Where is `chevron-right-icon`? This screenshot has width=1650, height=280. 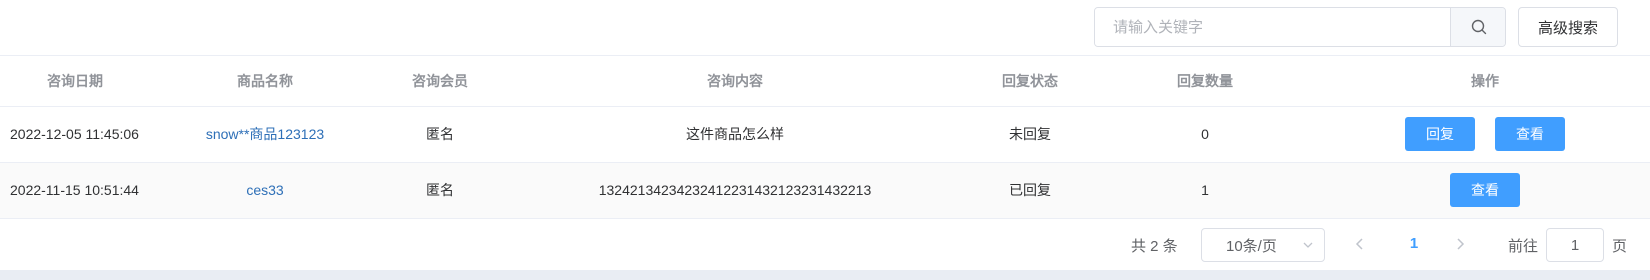
chevron-right-icon is located at coordinates (1460, 244).